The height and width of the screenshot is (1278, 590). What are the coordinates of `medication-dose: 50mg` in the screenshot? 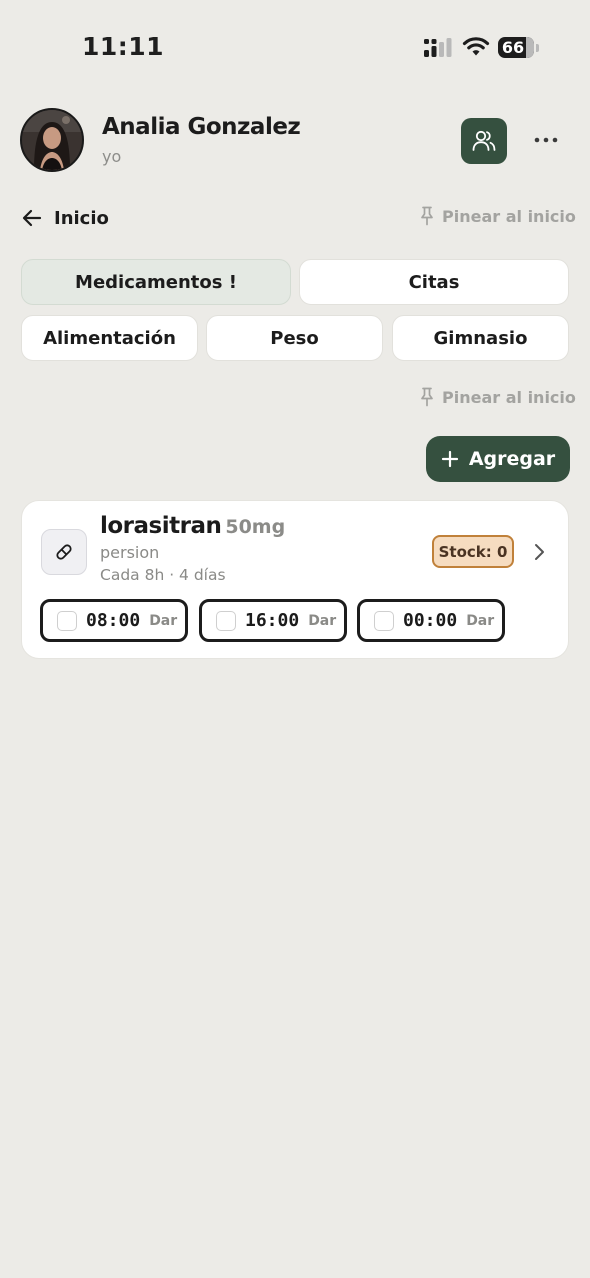 It's located at (255, 527).